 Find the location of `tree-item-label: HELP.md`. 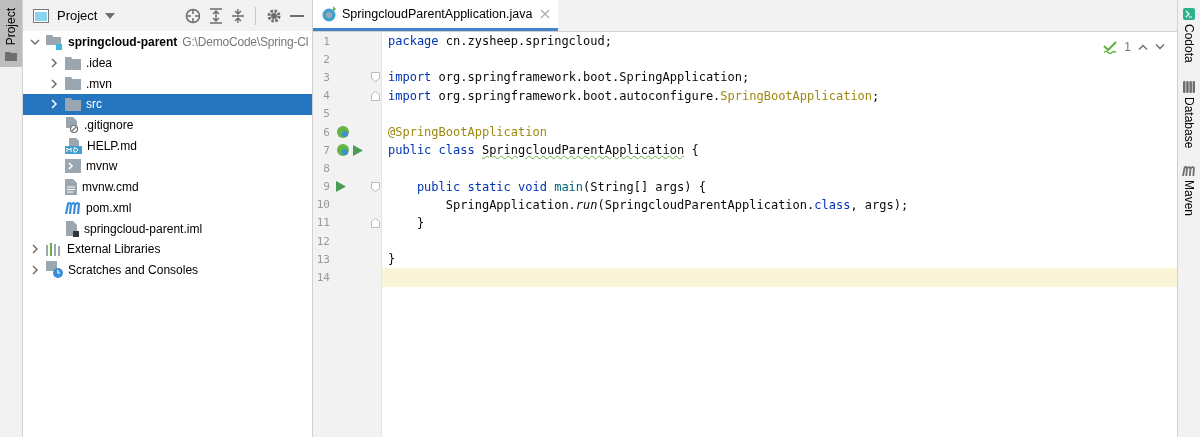

tree-item-label: HELP.md is located at coordinates (112, 145).